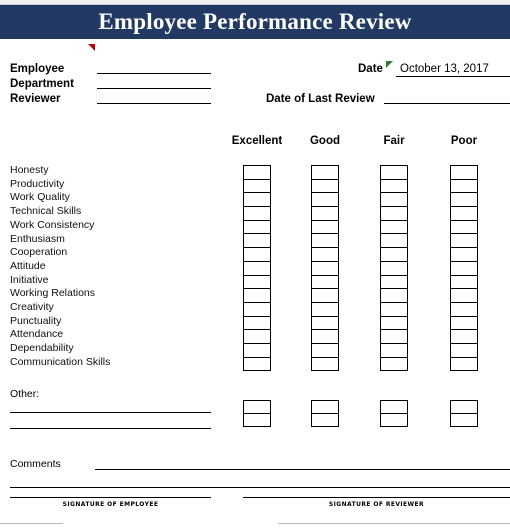  I want to click on criteria-label-punctuality: Punctuality, so click(36, 320).